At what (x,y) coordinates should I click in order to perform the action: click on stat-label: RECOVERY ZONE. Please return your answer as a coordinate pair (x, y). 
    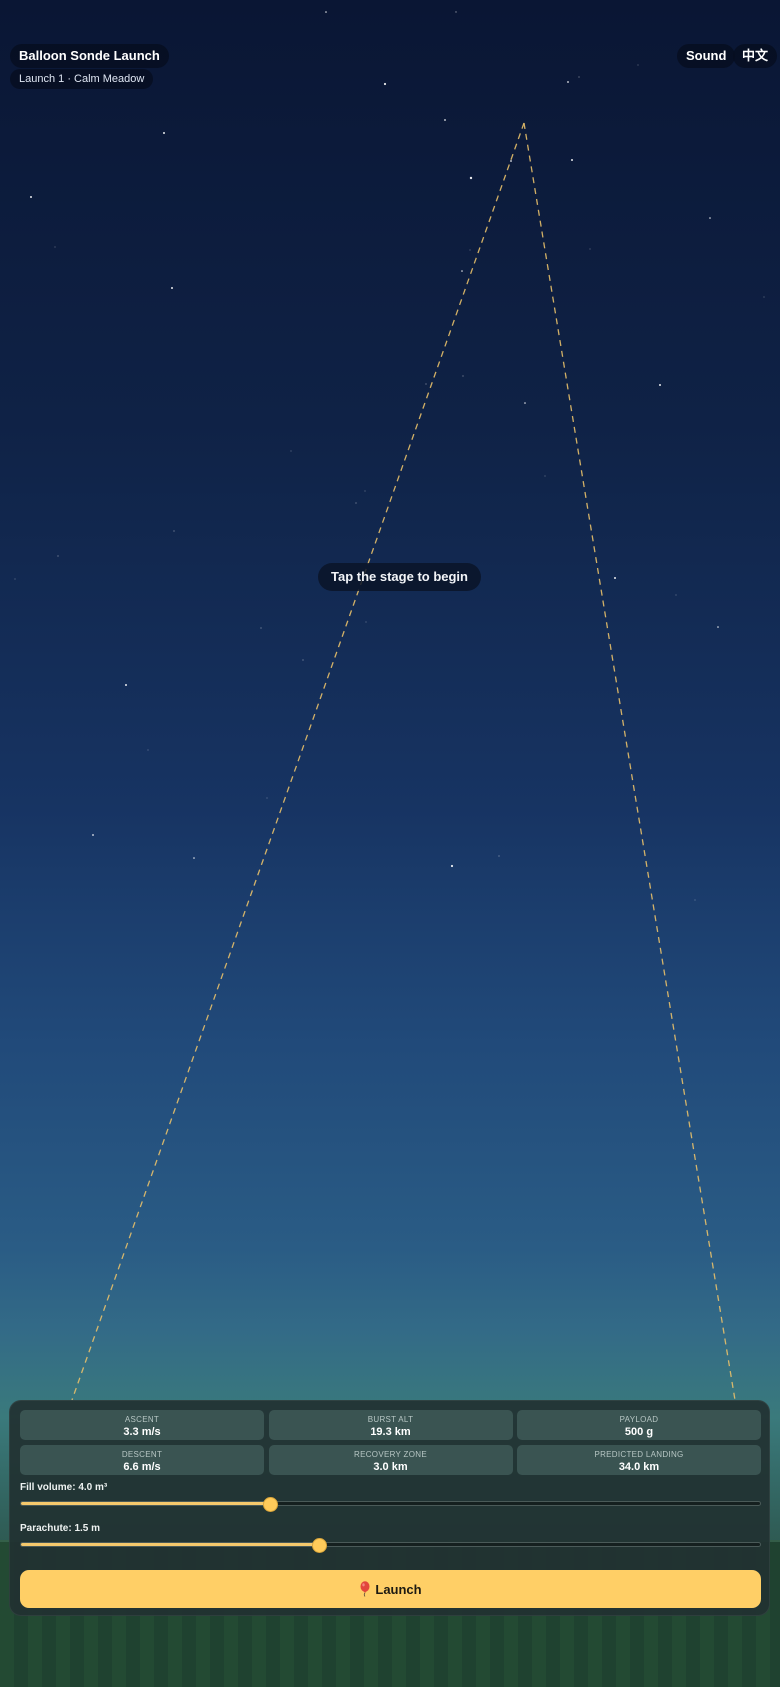
    Looking at the image, I should click on (390, 1454).